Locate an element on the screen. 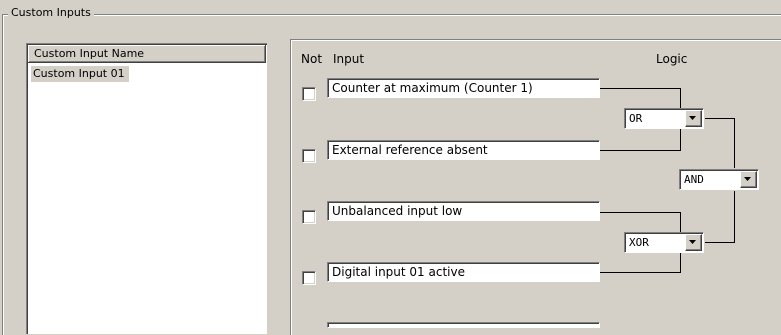  list-column-header: Custom Input Name is located at coordinates (147, 54).